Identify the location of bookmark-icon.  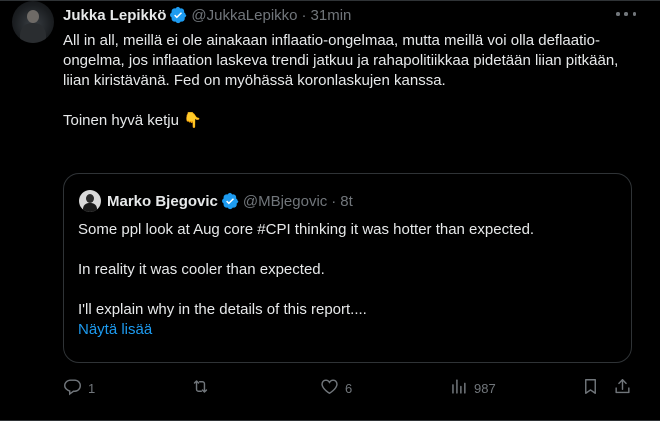
(590, 388).